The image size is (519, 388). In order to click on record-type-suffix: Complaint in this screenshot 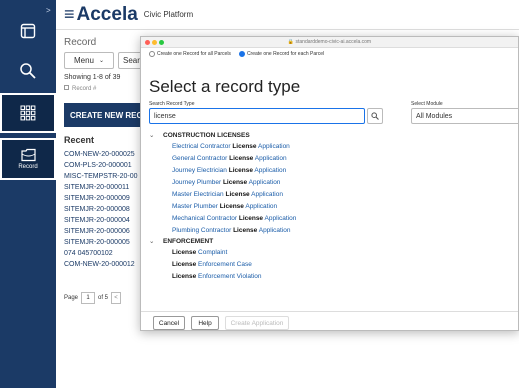, I will do `click(212, 252)`.